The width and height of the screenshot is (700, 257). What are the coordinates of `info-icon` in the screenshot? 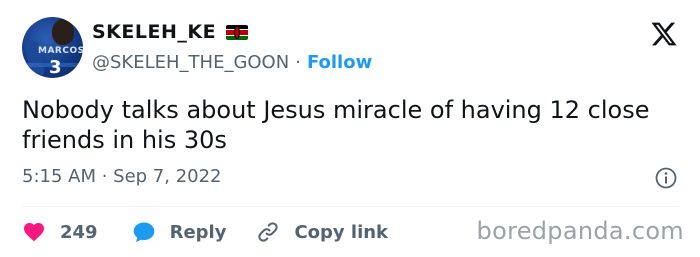 It's located at (666, 178).